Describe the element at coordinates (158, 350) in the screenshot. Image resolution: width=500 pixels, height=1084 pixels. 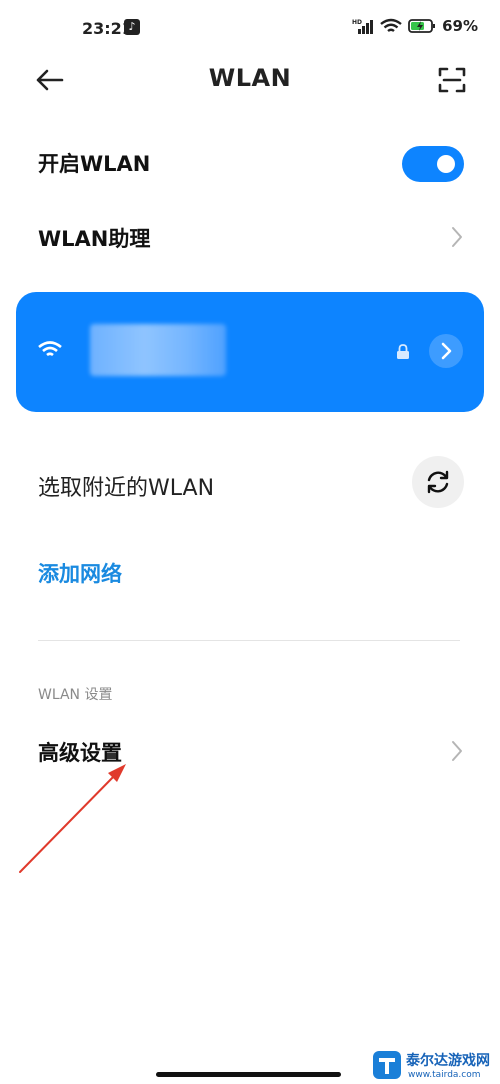
I see `network-name-redacted` at that location.